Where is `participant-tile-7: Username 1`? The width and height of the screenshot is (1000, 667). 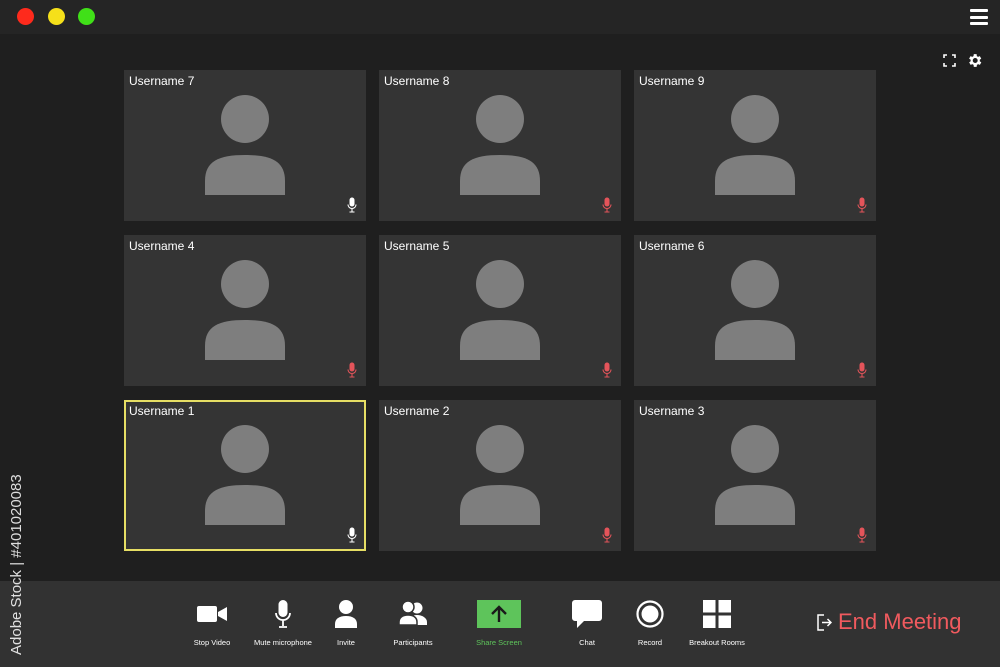 participant-tile-7: Username 1 is located at coordinates (245, 475).